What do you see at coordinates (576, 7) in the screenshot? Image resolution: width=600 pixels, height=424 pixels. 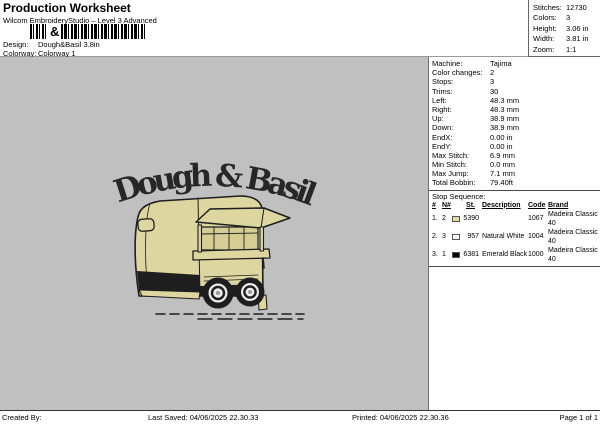 I see `stat-value: 12730` at bounding box center [576, 7].